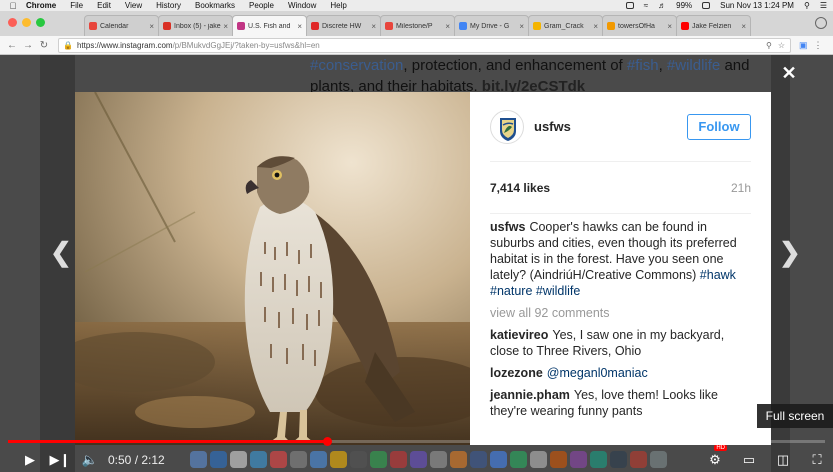  What do you see at coordinates (133, 5) in the screenshot?
I see `menu-view: View` at bounding box center [133, 5].